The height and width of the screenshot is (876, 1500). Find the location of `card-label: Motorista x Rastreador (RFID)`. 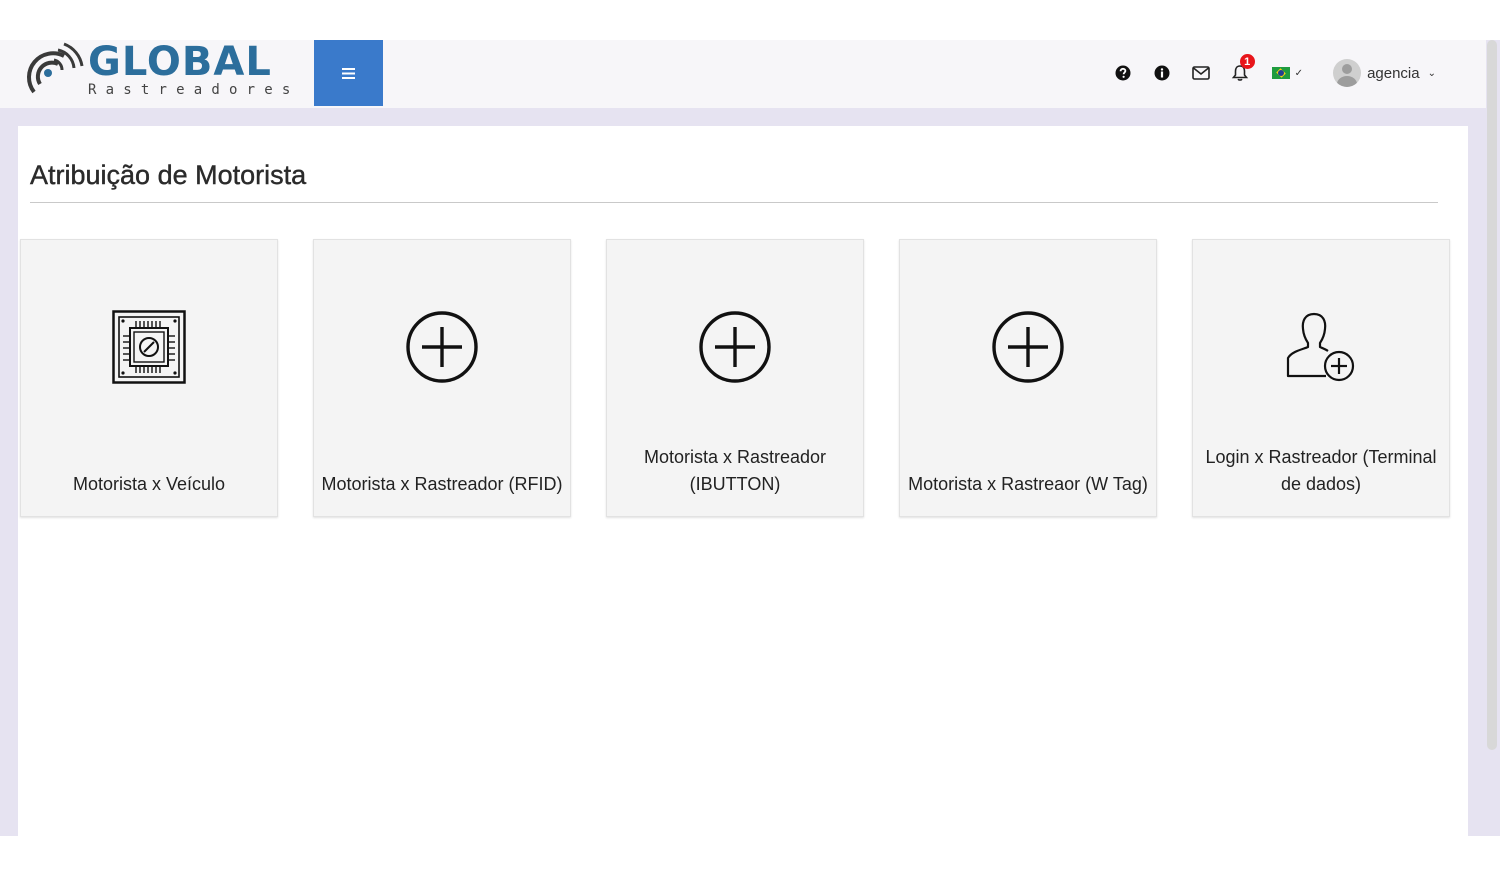

card-label: Motorista x Rastreador (RFID) is located at coordinates (442, 484).